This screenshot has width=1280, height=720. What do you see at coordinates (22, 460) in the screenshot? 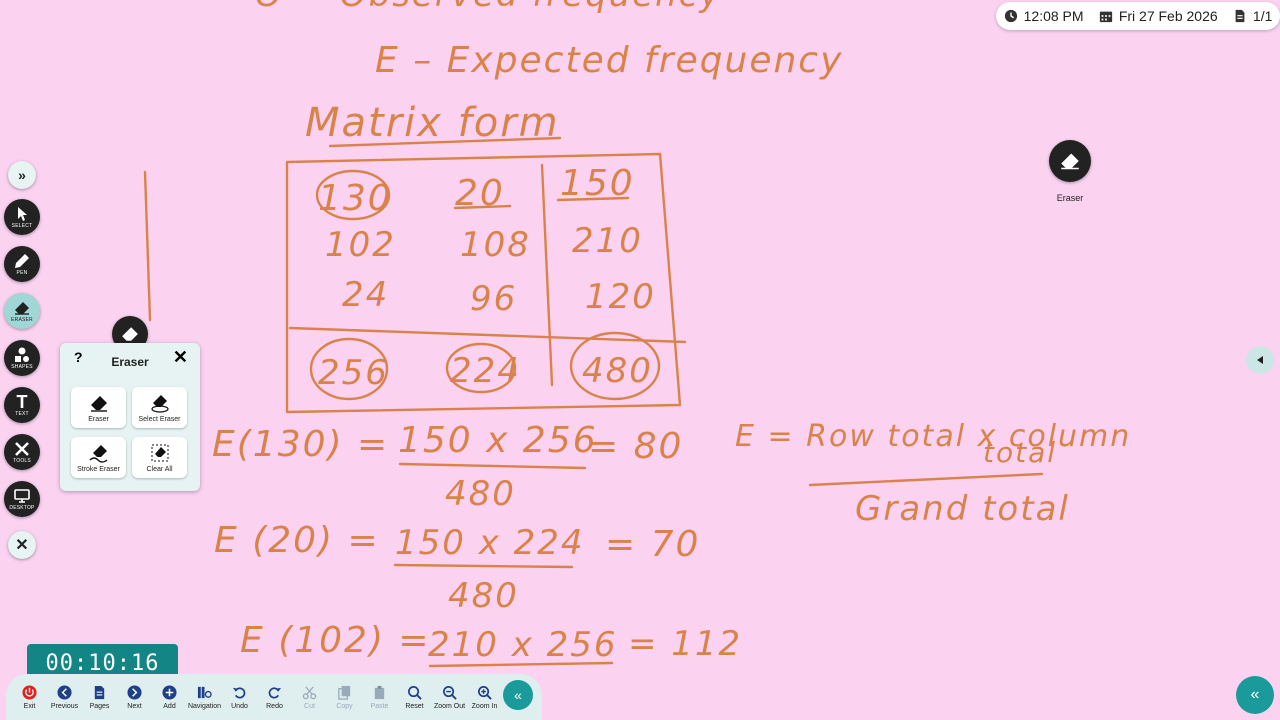
I see `tool-tools-label: TOOLS` at bounding box center [22, 460].